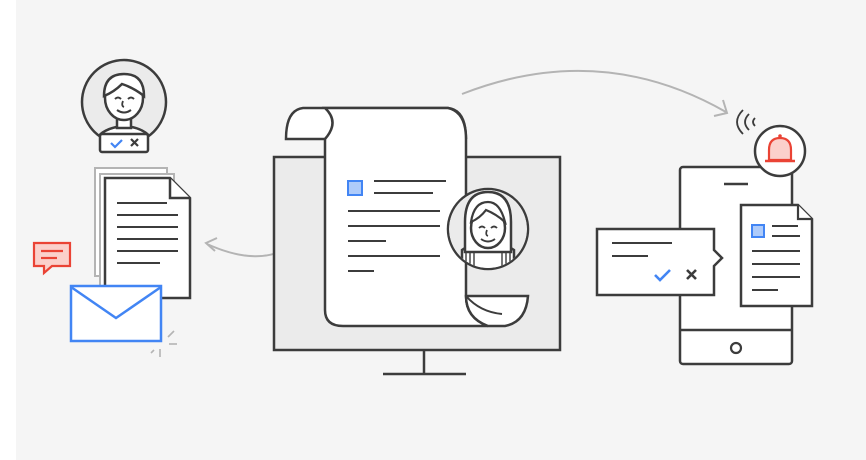 This screenshot has width=866, height=460. What do you see at coordinates (116, 313) in the screenshot?
I see `envelope-icon` at bounding box center [116, 313].